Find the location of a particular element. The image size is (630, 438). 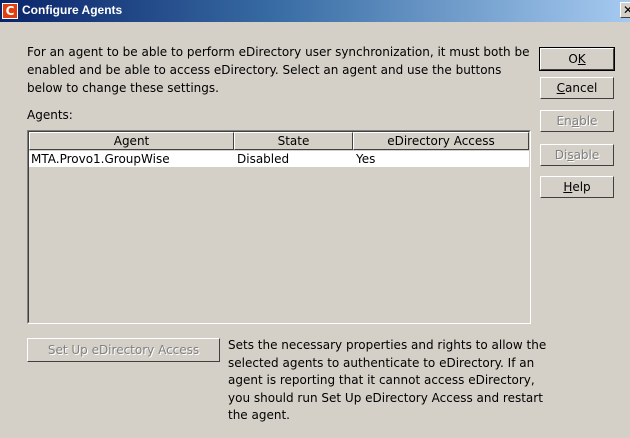

column-header-edirectory-access: eDirectory Access is located at coordinates (441, 141).